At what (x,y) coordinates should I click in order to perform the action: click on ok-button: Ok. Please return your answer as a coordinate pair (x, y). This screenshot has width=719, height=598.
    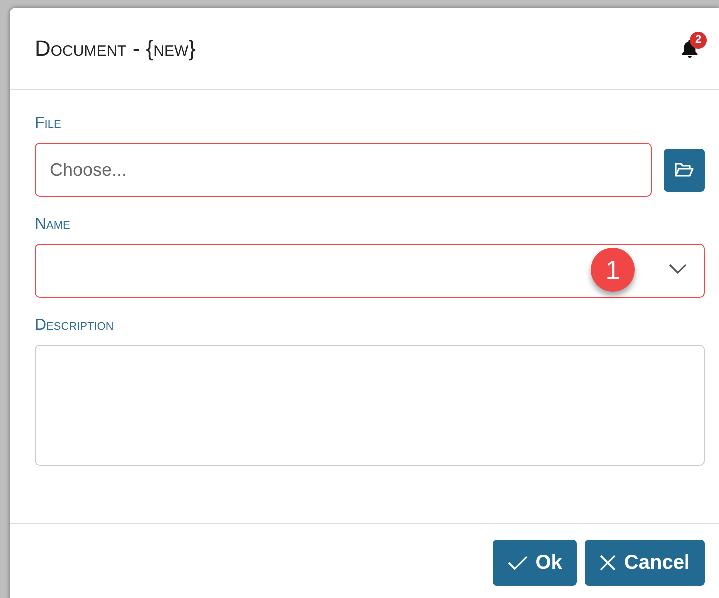
    Looking at the image, I should click on (535, 563).